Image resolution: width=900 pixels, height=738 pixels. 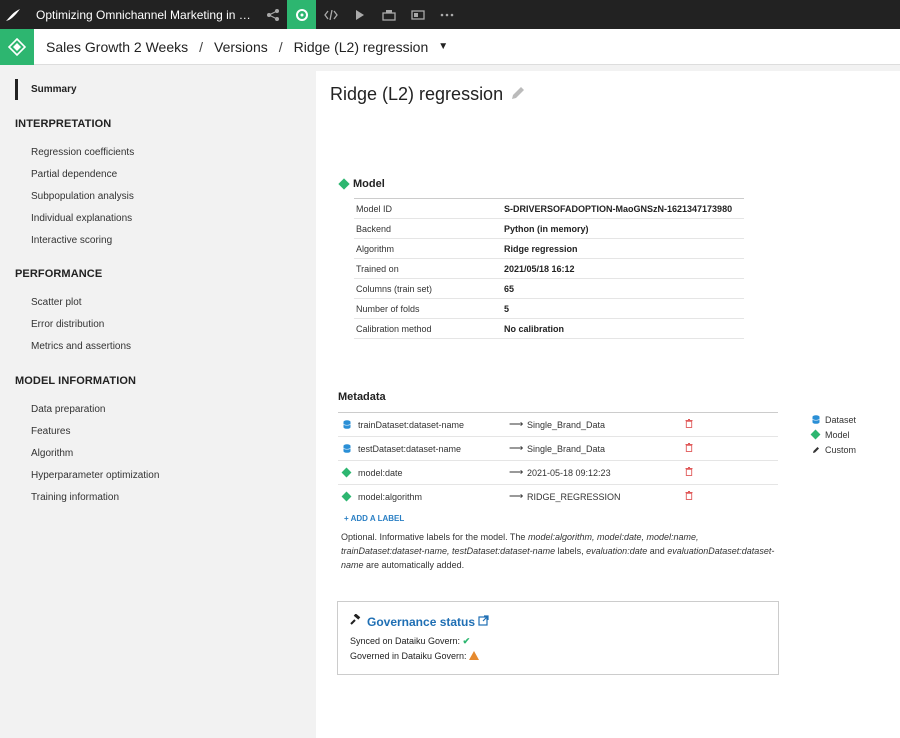 I want to click on chevron-down-icon: ▼, so click(x=443, y=46).